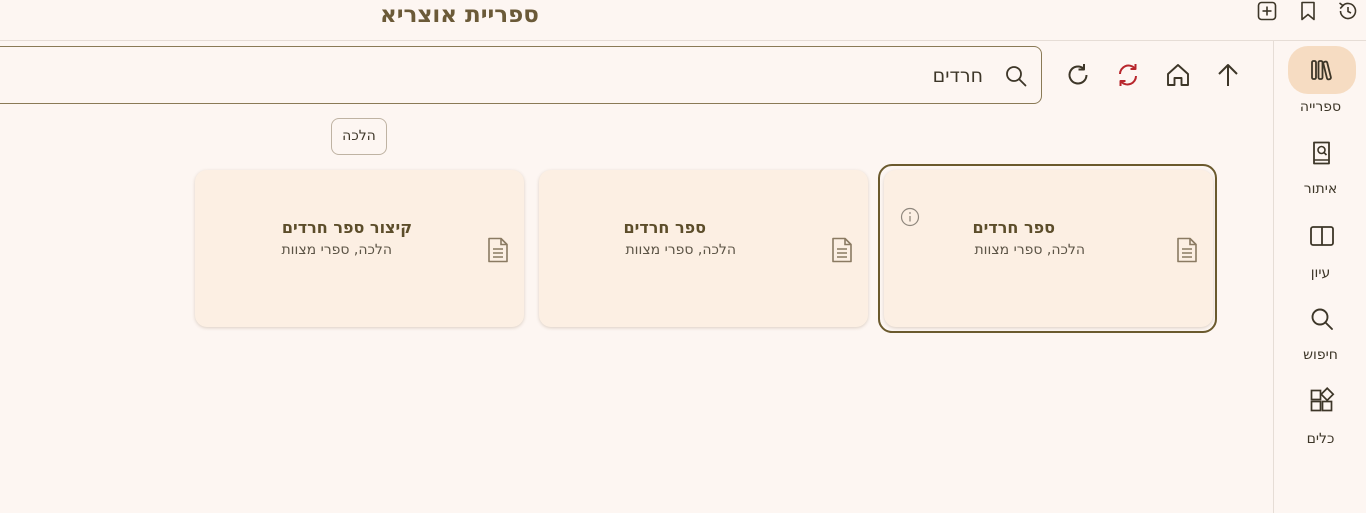 The width and height of the screenshot is (1366, 513). What do you see at coordinates (1320, 107) in the screenshot?
I see `nav-label-library: ספרייה` at bounding box center [1320, 107].